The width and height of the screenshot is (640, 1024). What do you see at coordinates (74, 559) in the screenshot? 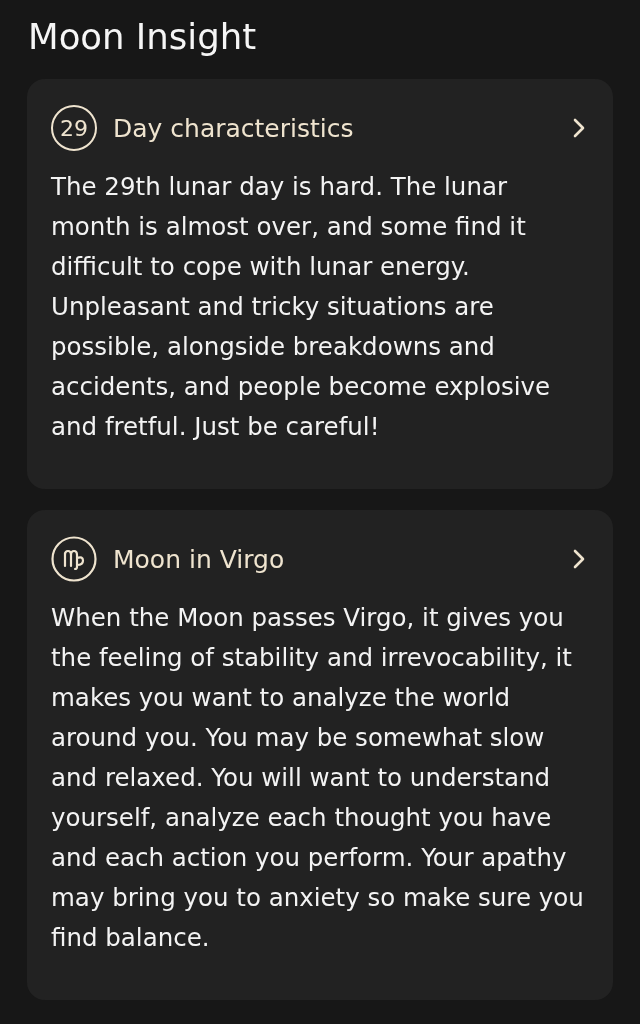
I see `virgo-sign-icon` at bounding box center [74, 559].